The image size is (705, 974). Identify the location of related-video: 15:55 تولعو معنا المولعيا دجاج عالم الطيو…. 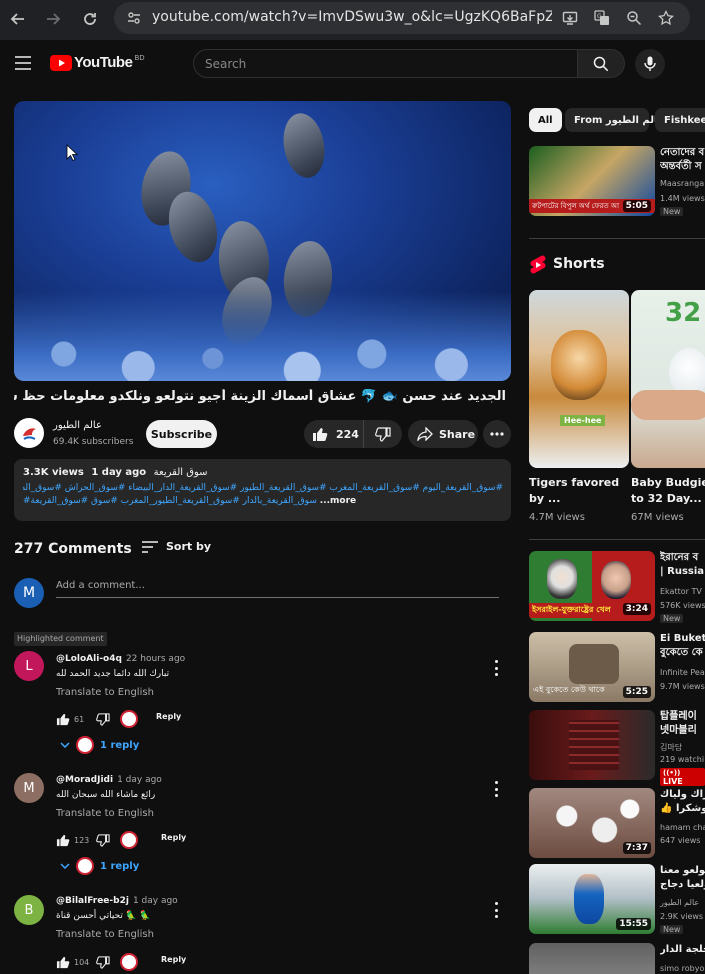
(617, 900).